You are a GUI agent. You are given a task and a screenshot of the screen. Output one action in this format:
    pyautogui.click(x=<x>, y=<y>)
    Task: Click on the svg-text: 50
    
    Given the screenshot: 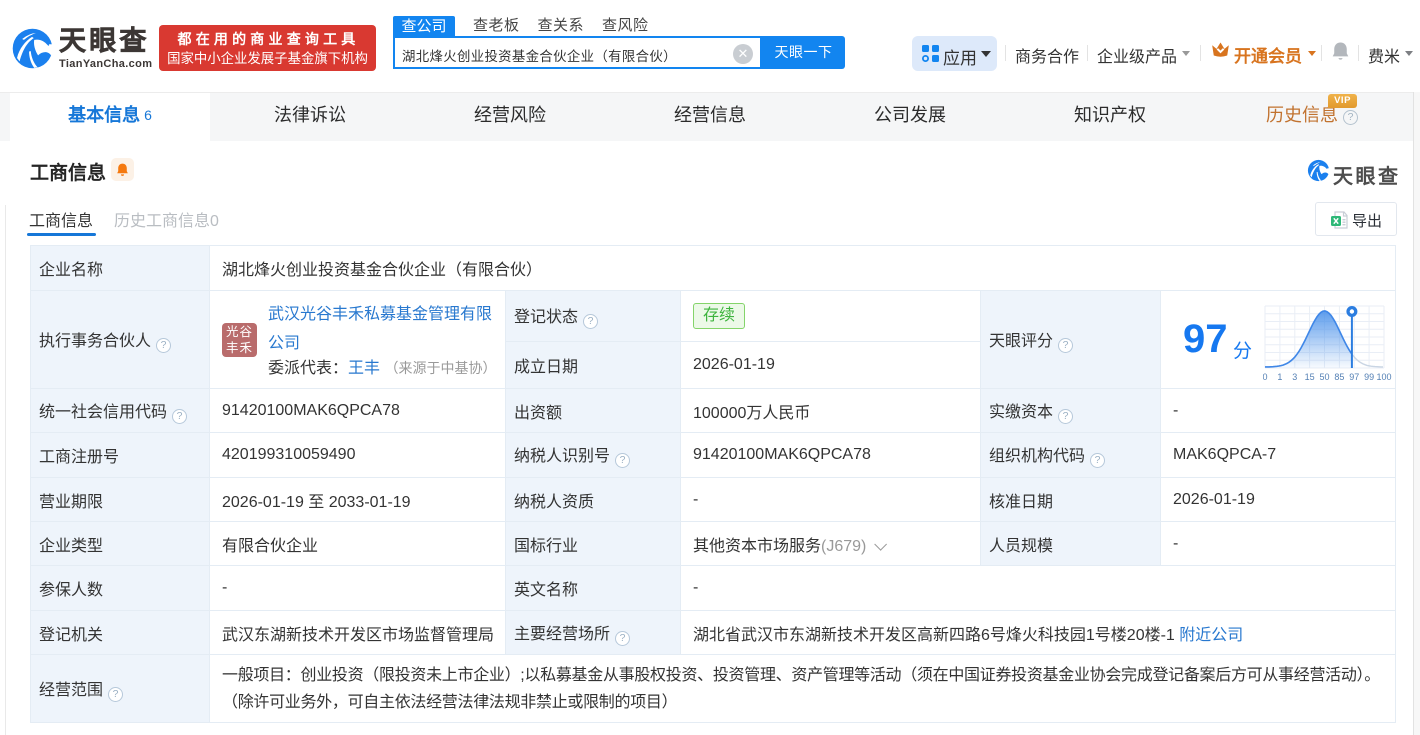 What is the action you would take?
    pyautogui.click(x=1324, y=377)
    